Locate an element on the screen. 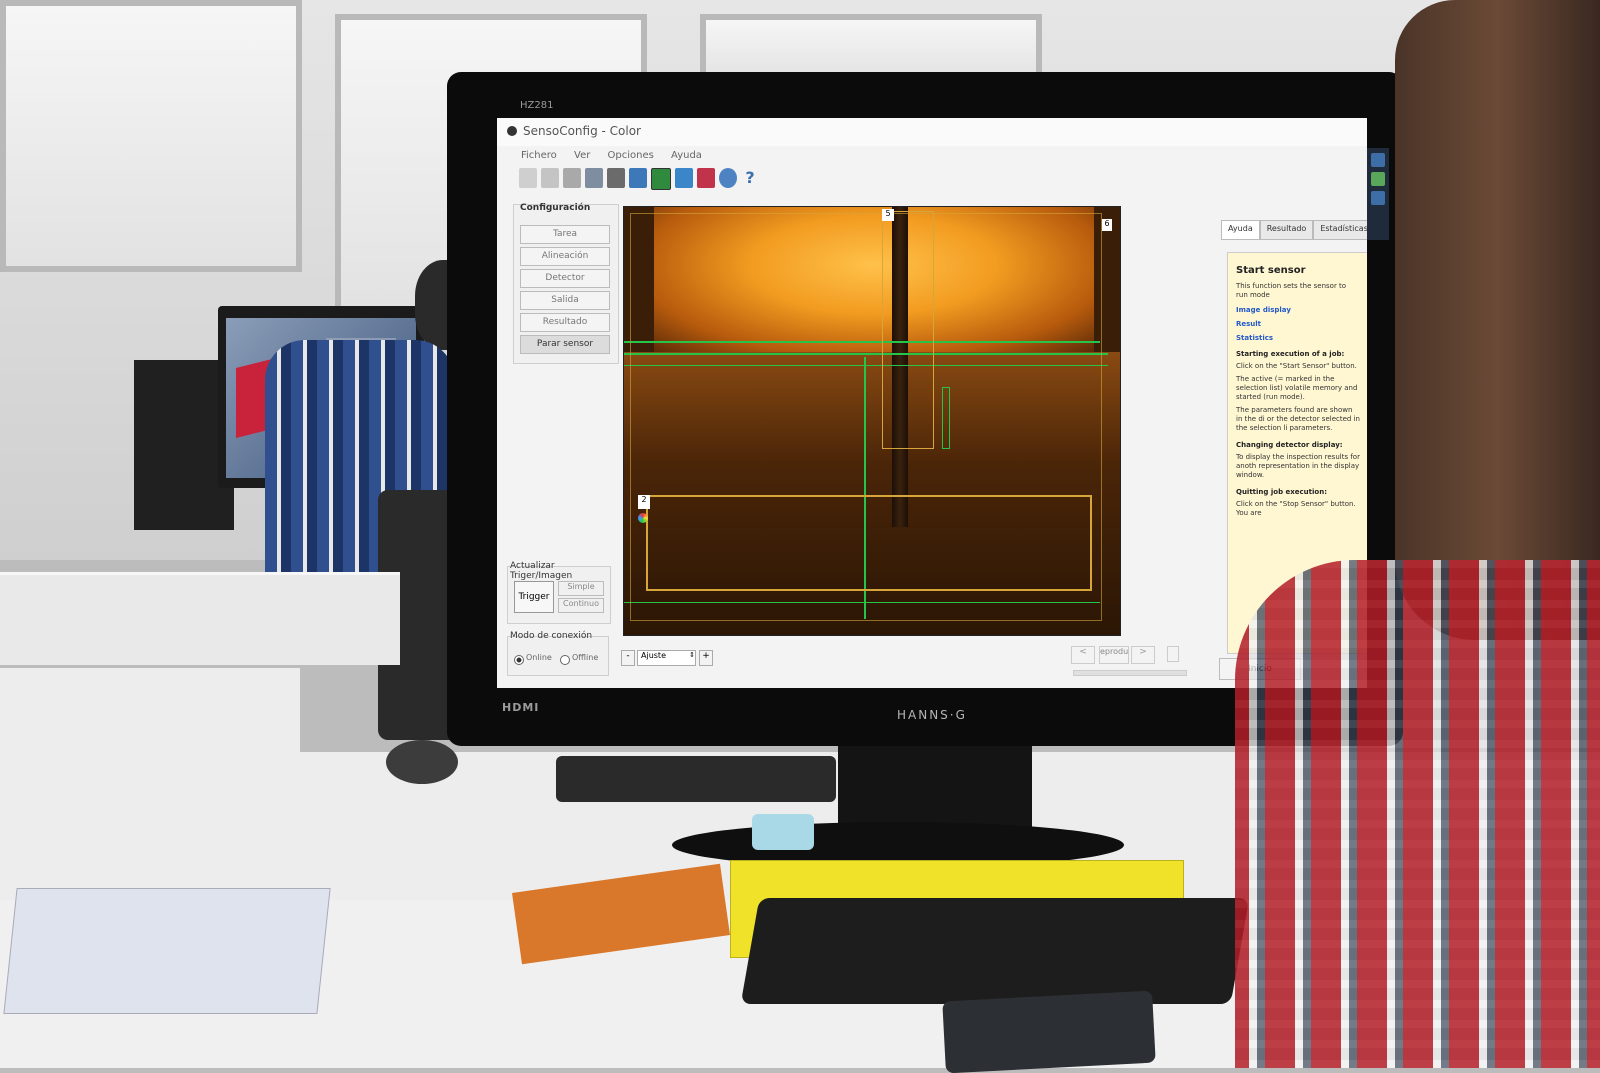 The image size is (1600, 1073). help-section-title: Changing detector display: is located at coordinates (1289, 445).